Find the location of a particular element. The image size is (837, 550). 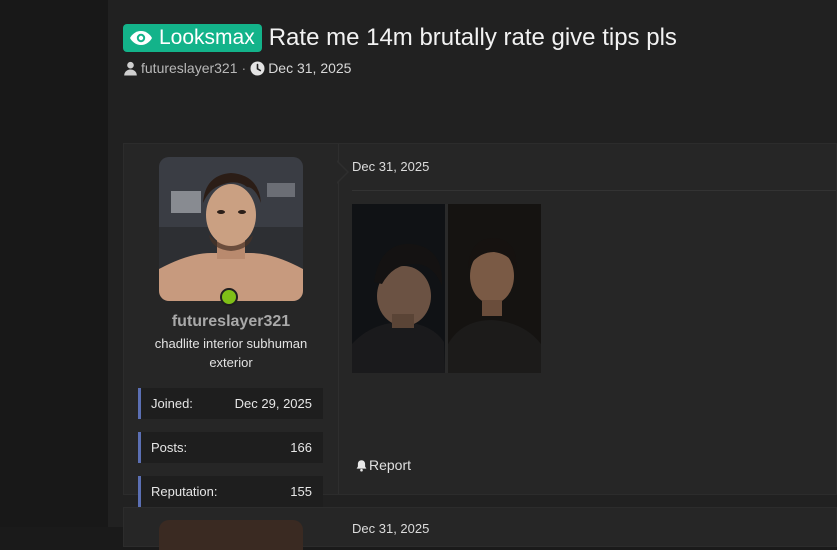

stat-label: Reputation: is located at coordinates (184, 491).